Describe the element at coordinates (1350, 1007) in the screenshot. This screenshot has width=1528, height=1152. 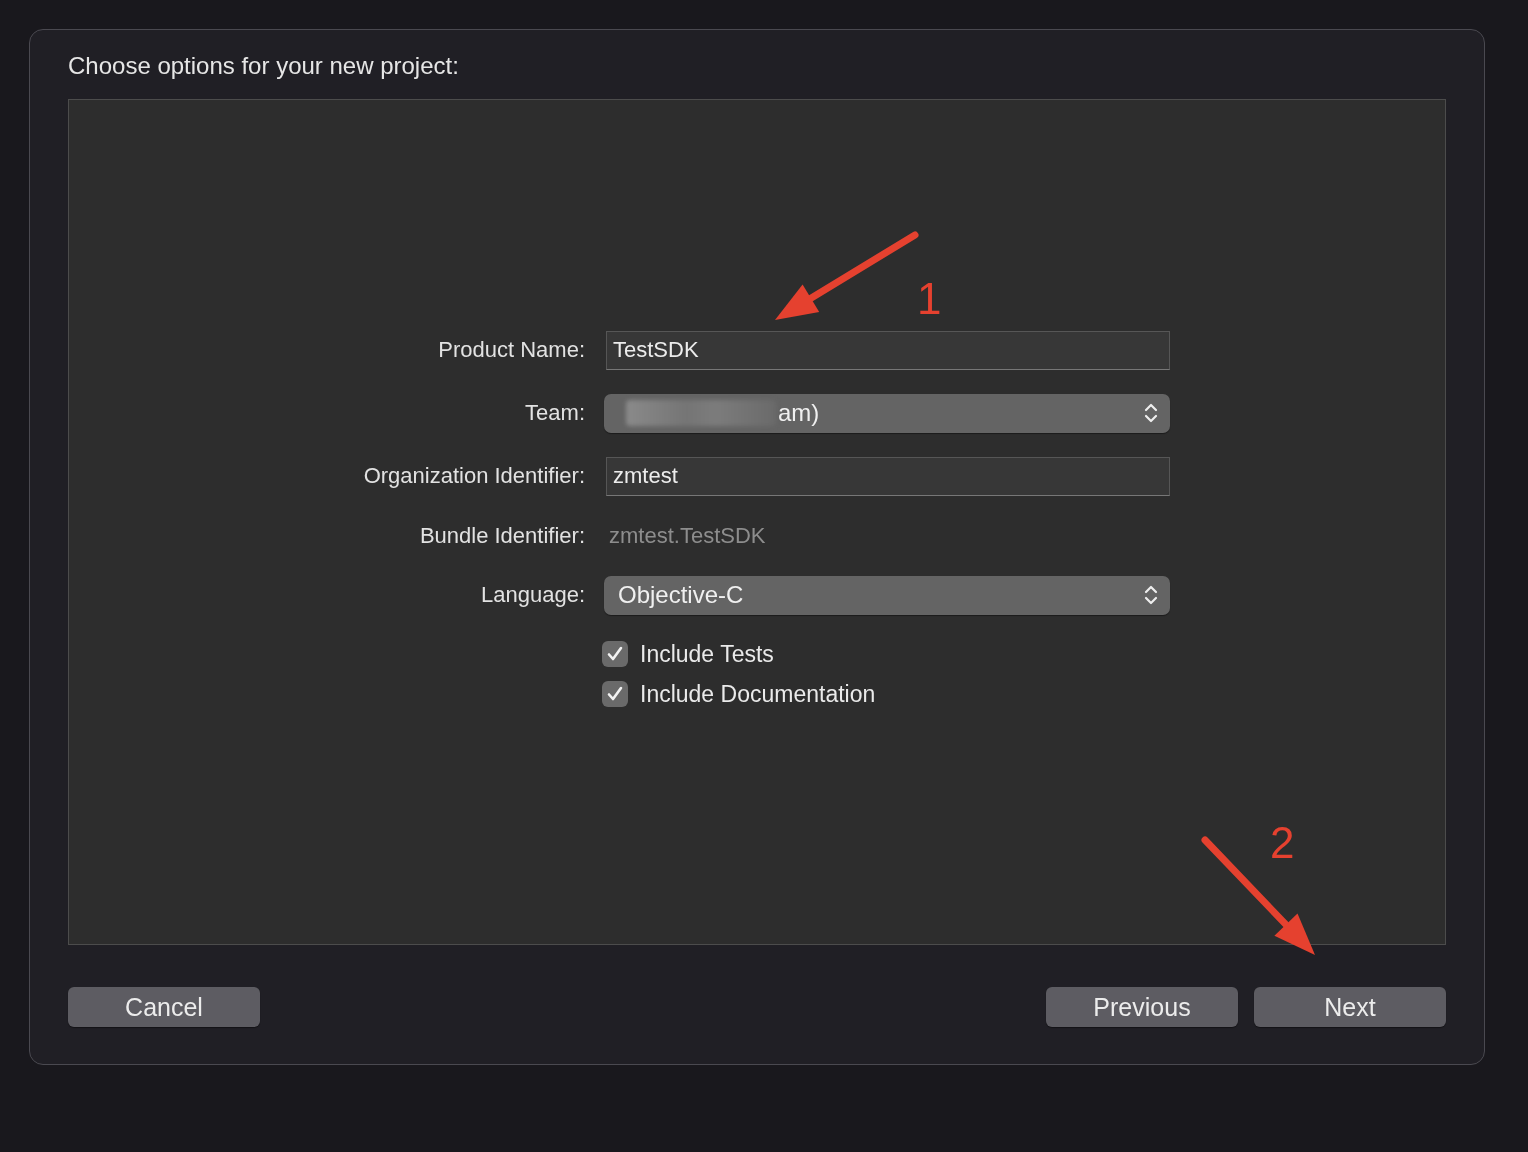
I see `dialog-button: Next` at that location.